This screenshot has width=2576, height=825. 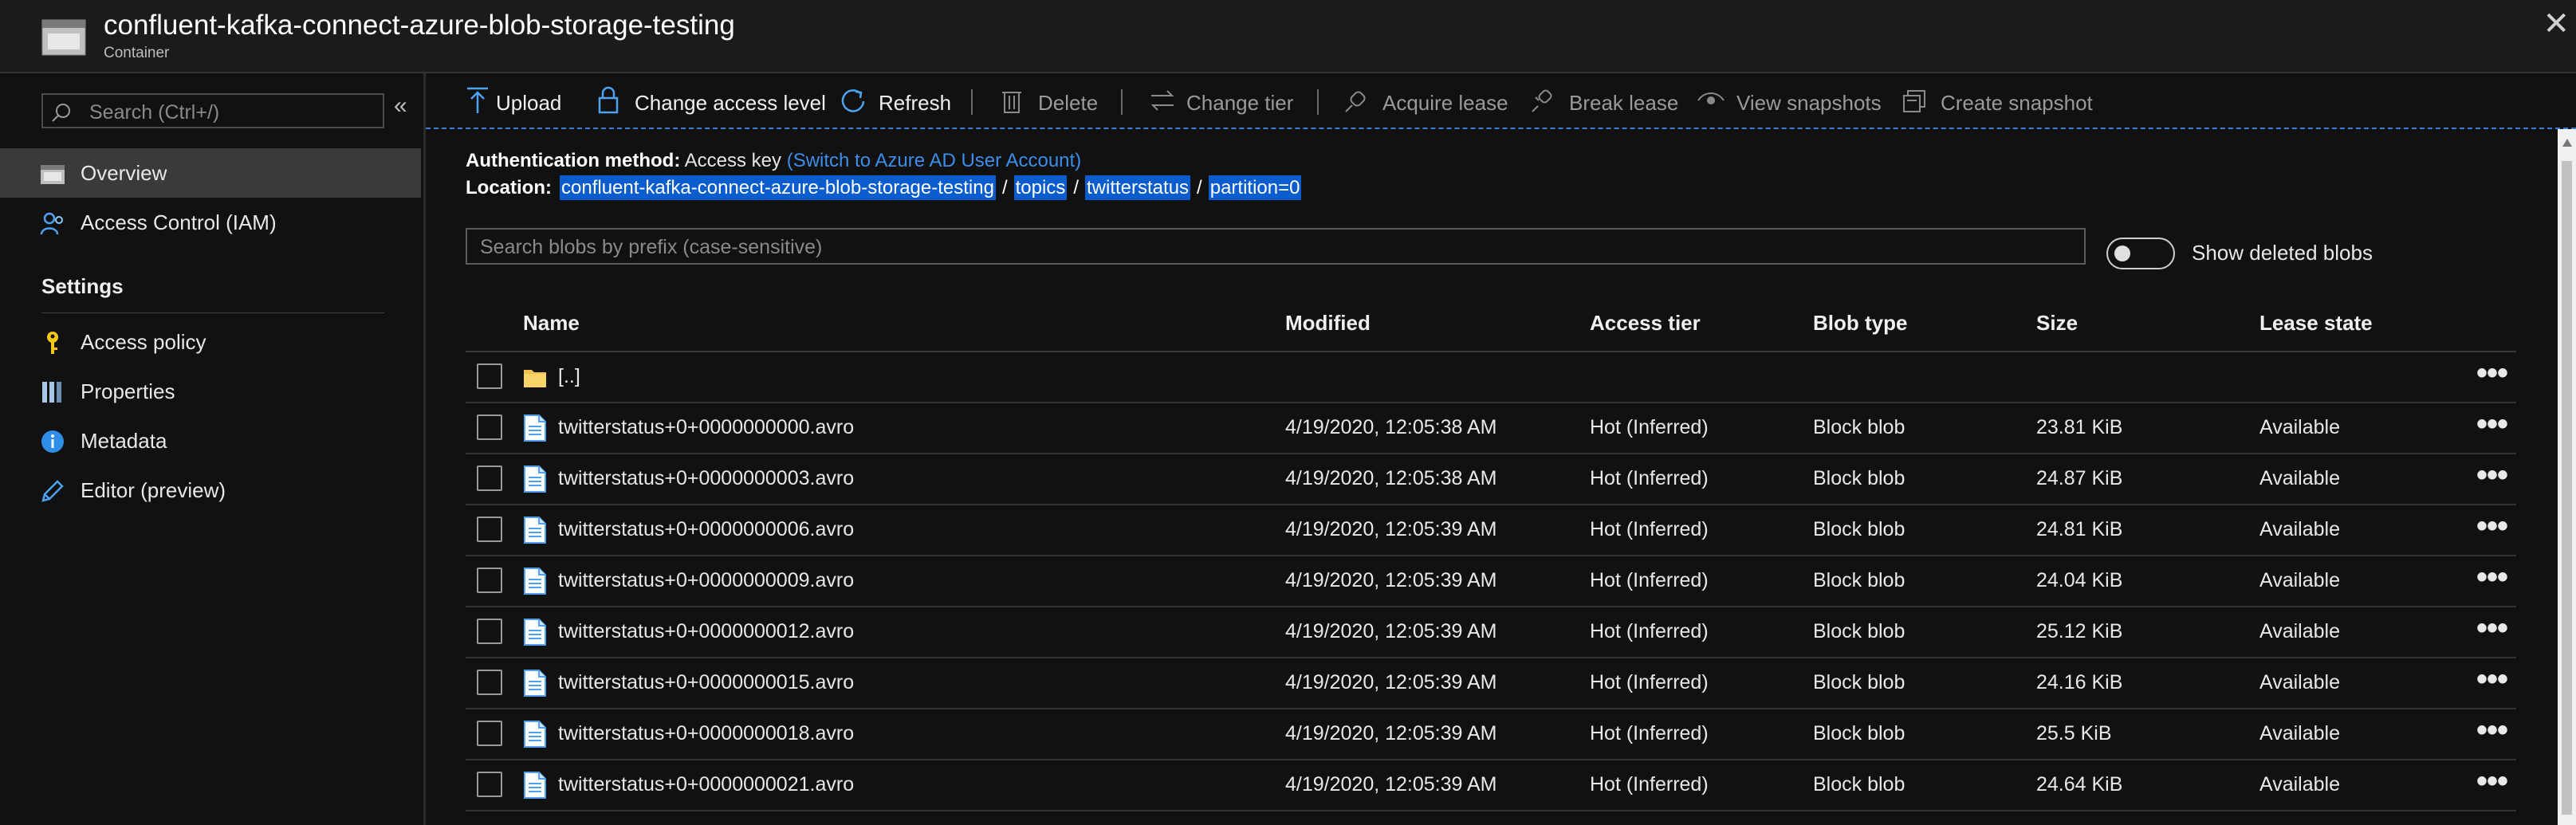 I want to click on close-icon: ✕, so click(x=2557, y=24).